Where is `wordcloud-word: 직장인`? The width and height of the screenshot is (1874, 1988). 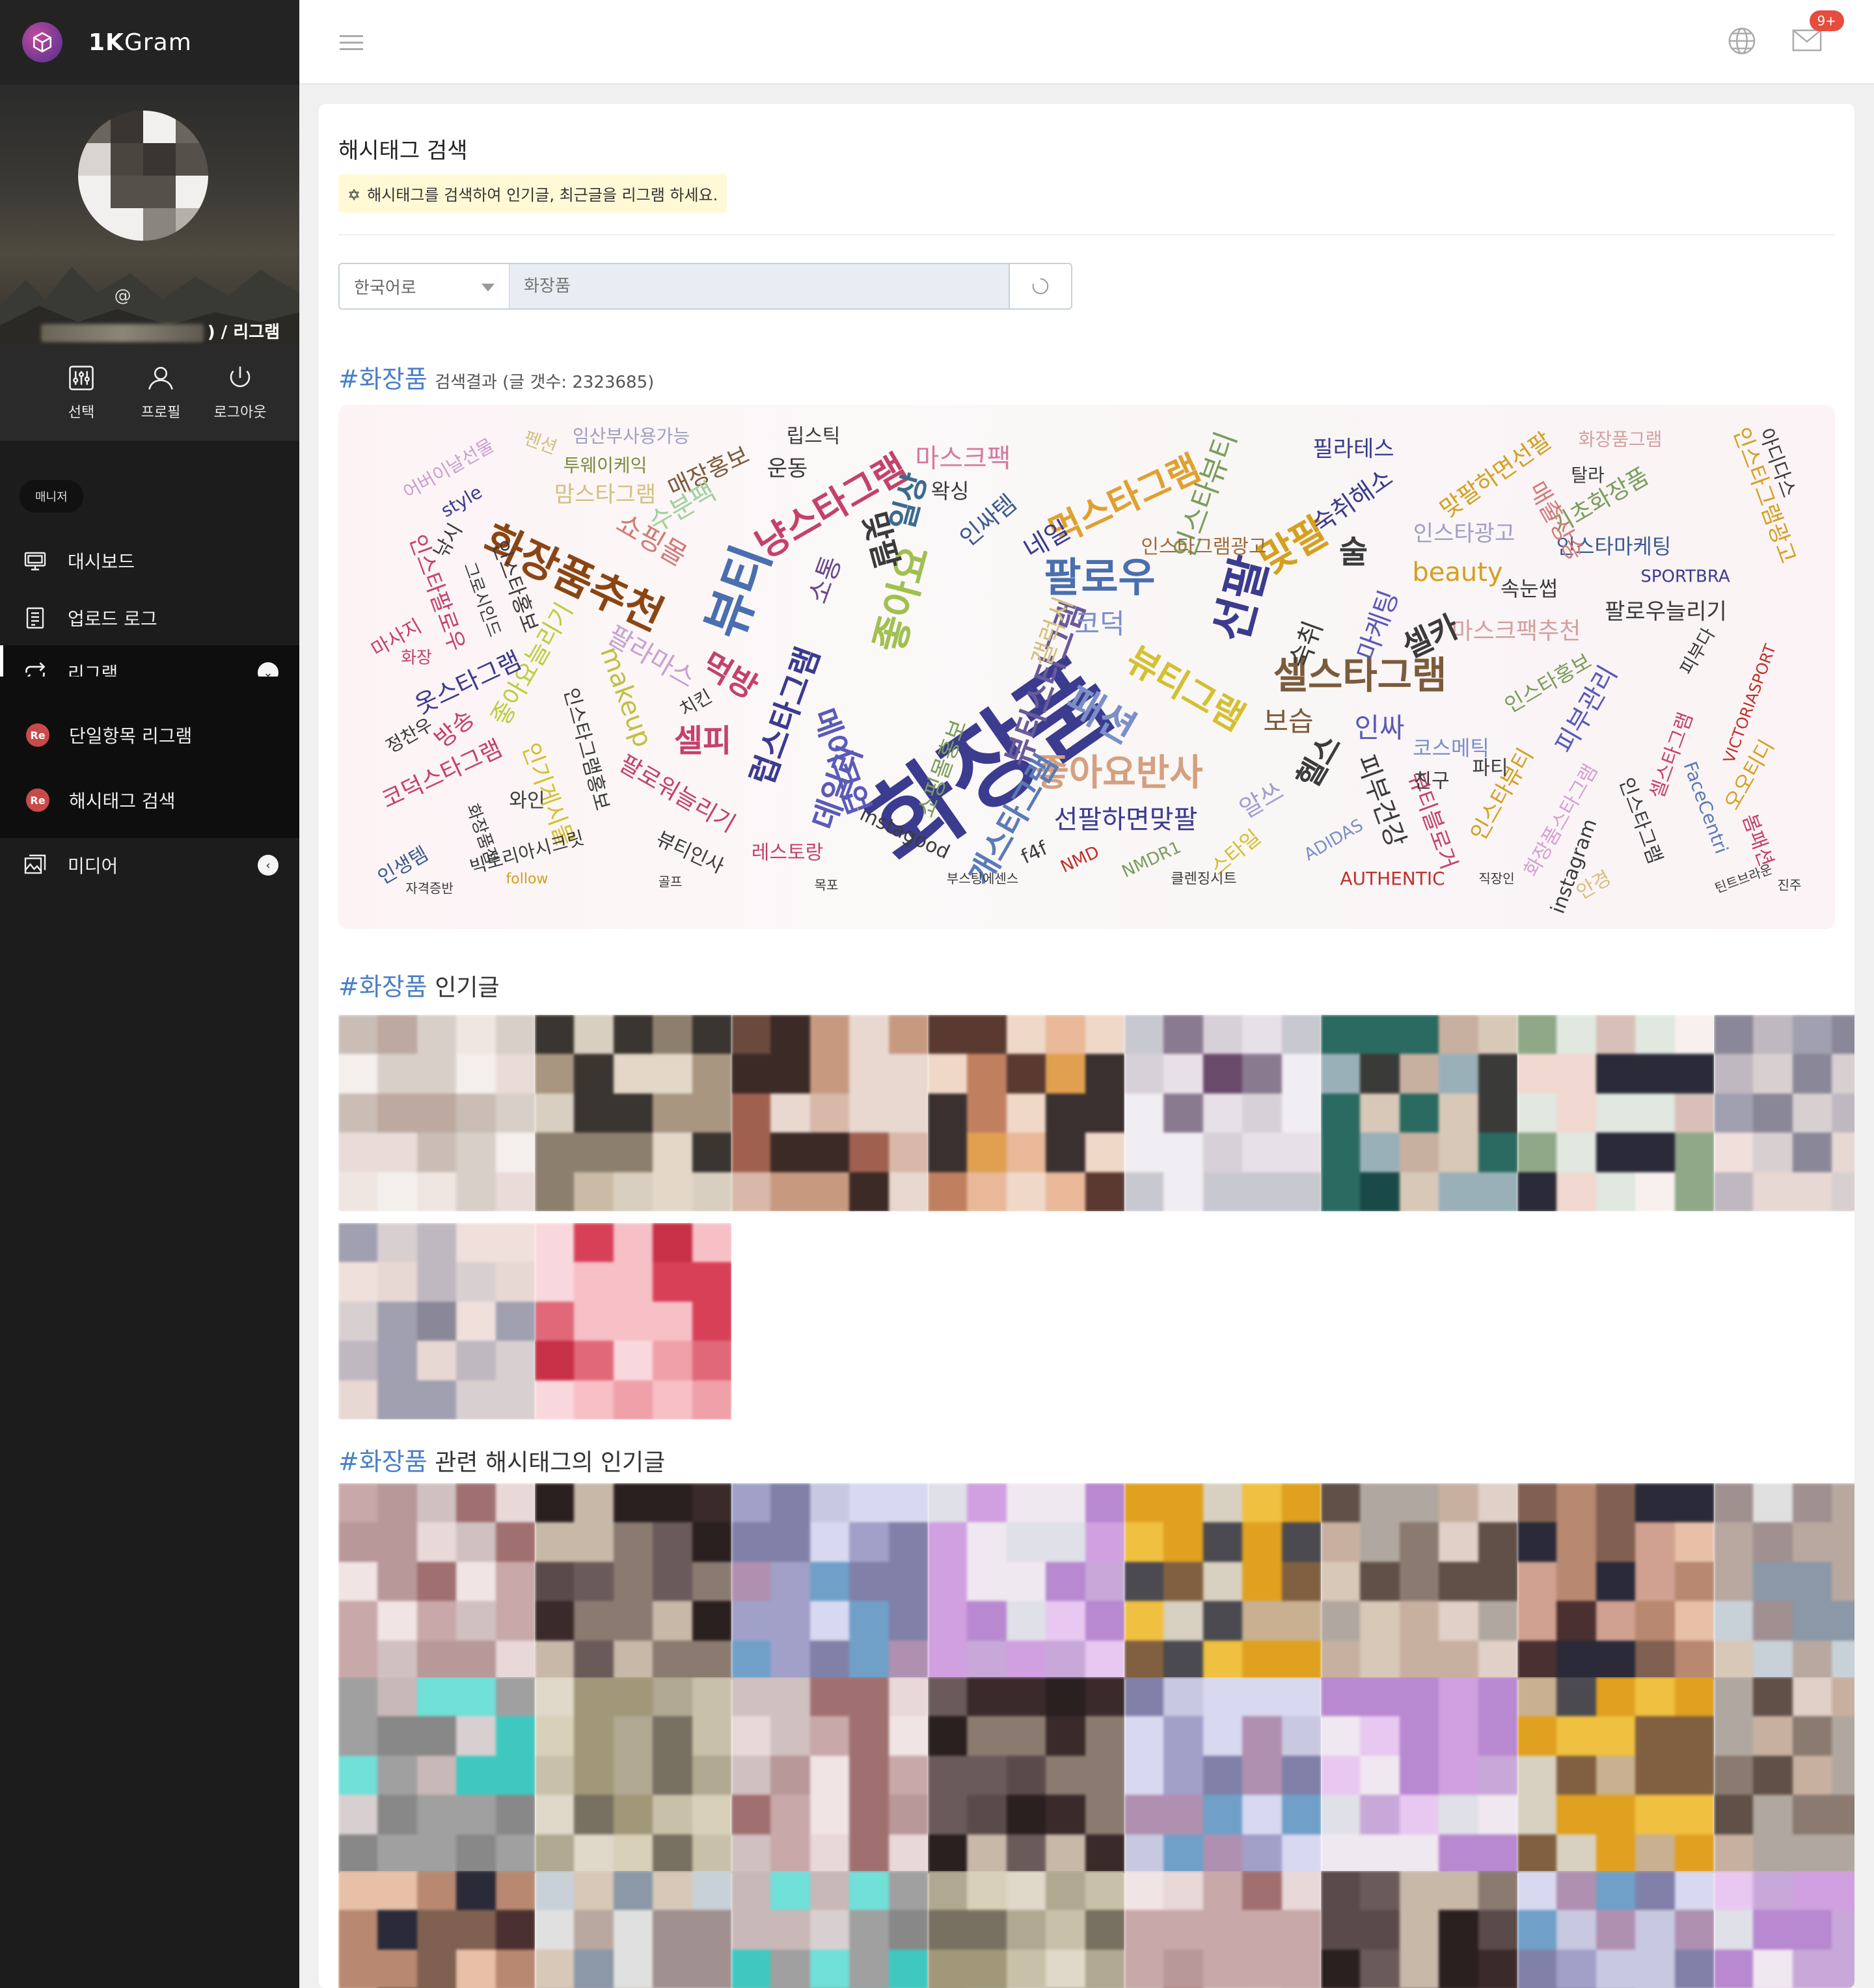
wordcloud-word: 직장인 is located at coordinates (1496, 879).